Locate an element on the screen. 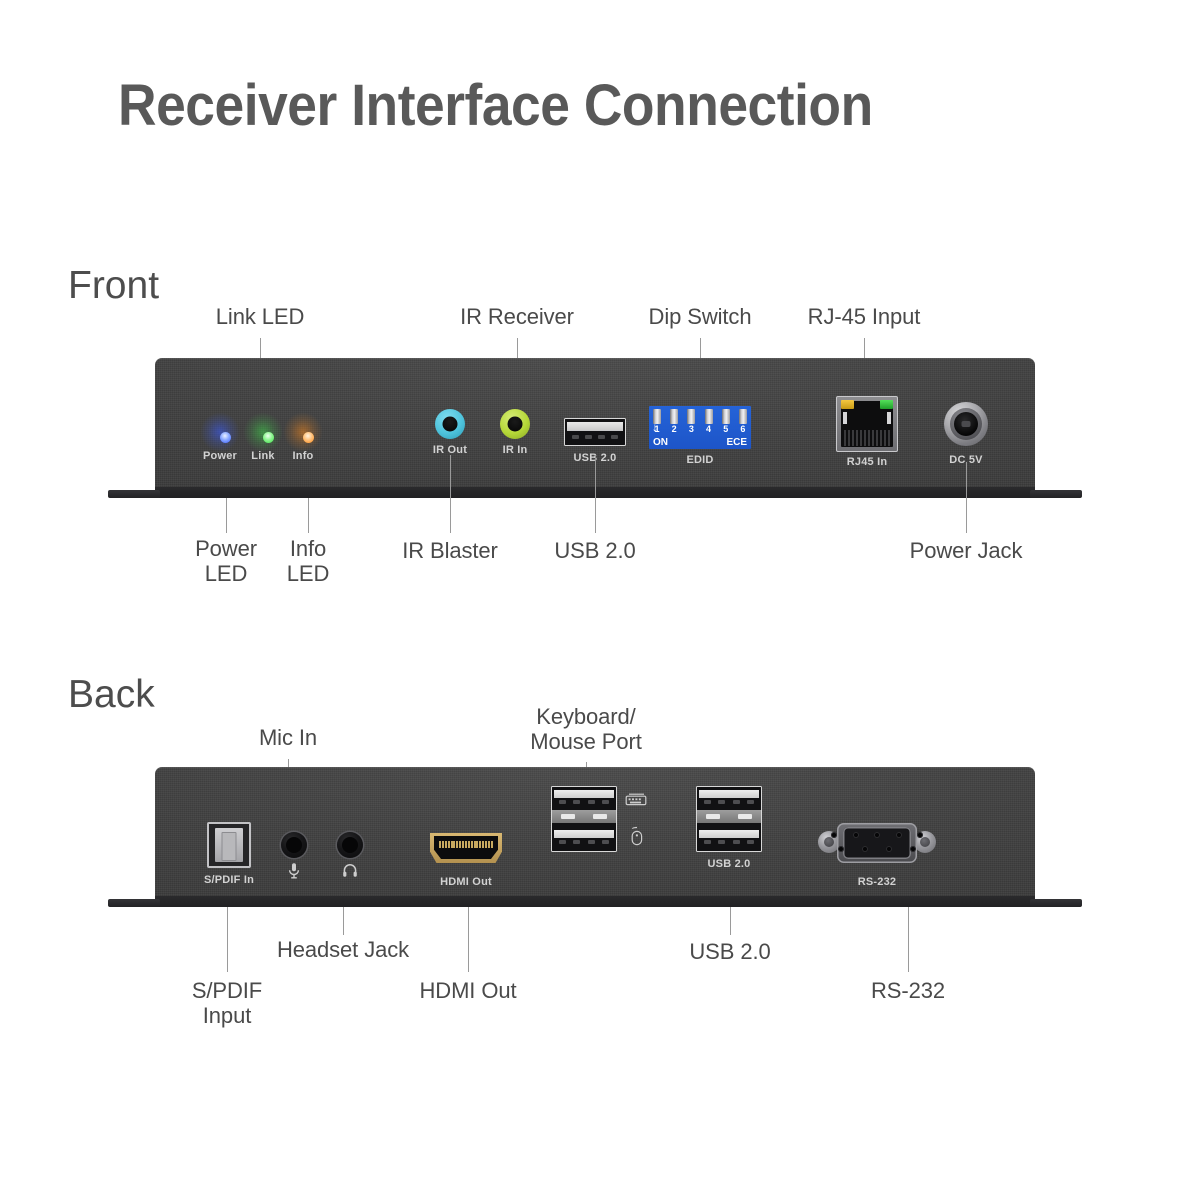  led-power-label: Power is located at coordinates (220, 456).